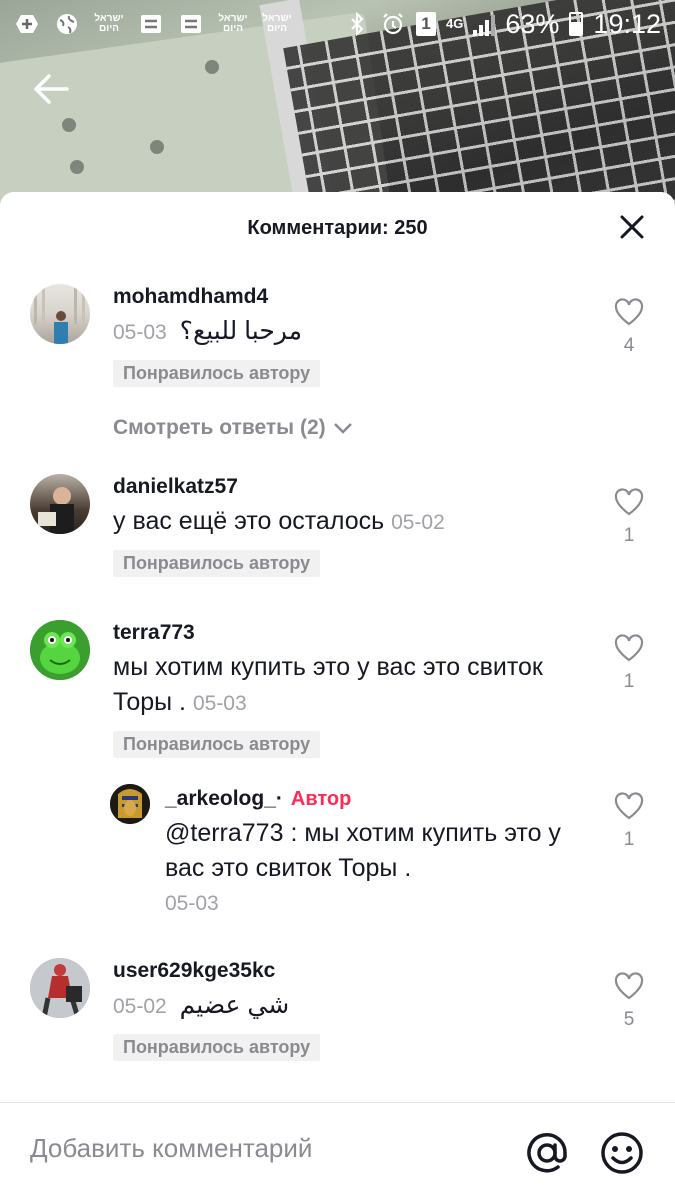  I want to click on emoji-button, so click(622, 1153).